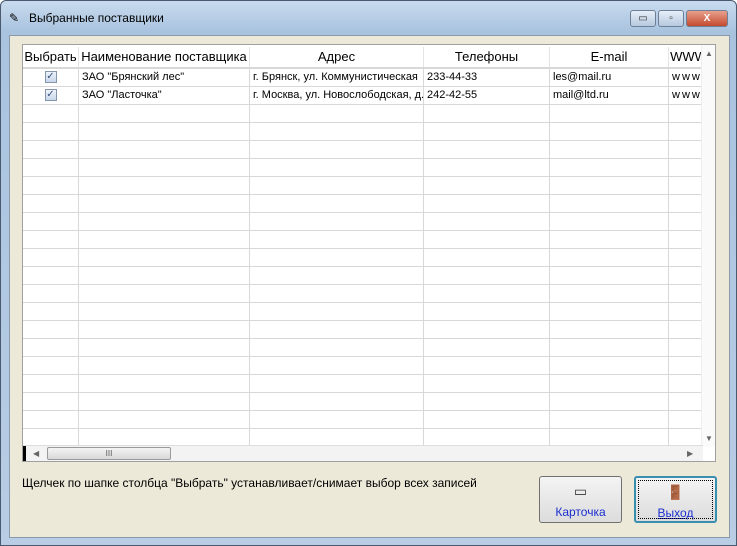 The image size is (737, 546). Describe the element at coordinates (164, 77) in the screenshot. I see `name-cell: ЗАО "Брянский лес"` at that location.